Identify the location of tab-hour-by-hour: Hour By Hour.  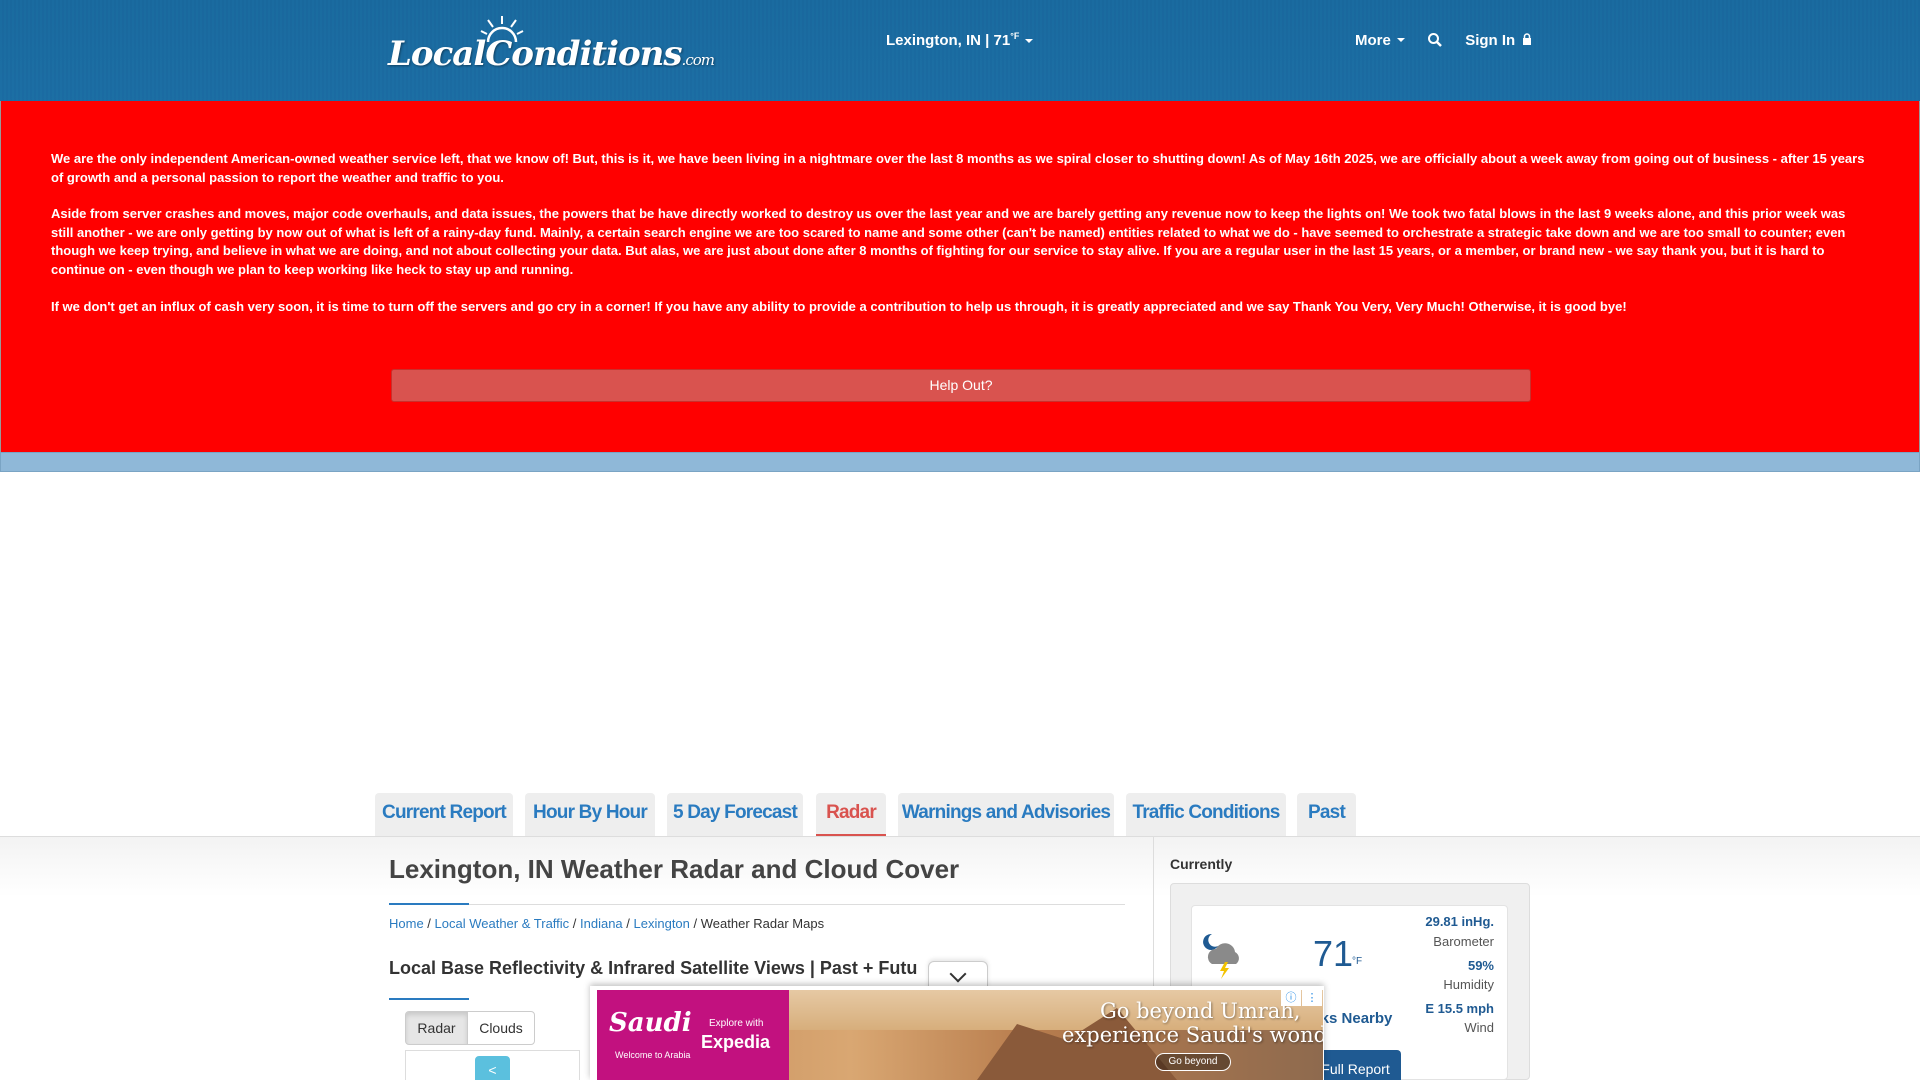
(590, 814).